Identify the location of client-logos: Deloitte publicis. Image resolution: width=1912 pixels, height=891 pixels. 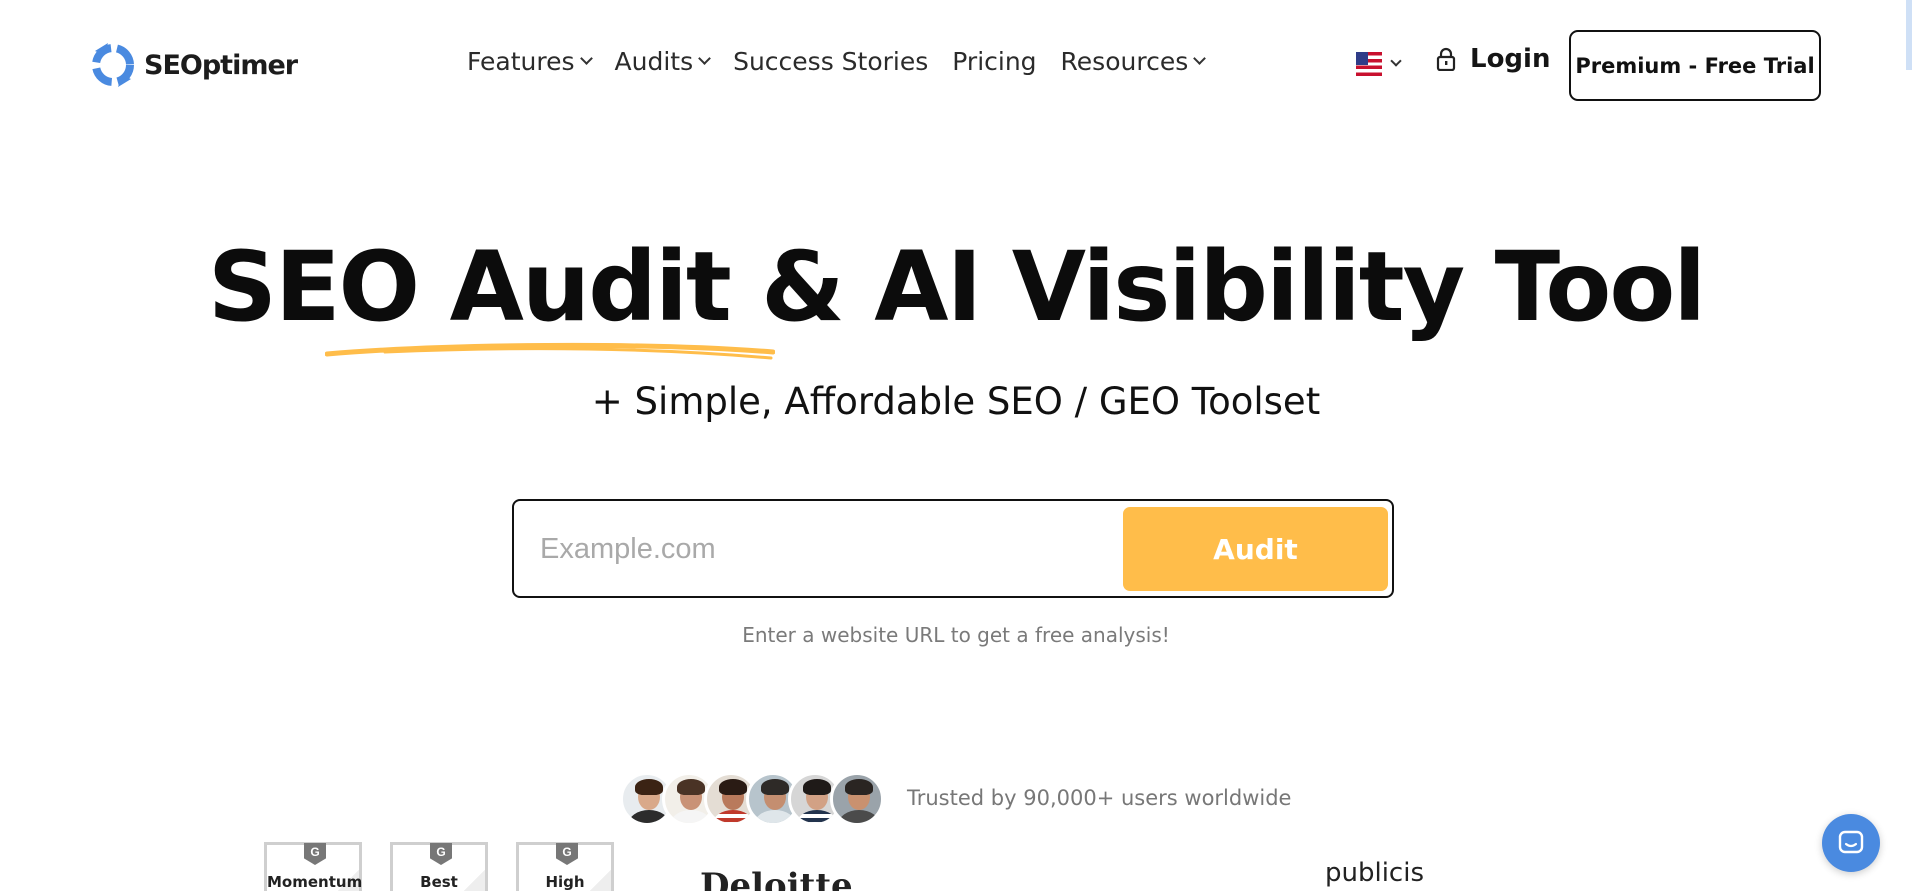
(1190, 874).